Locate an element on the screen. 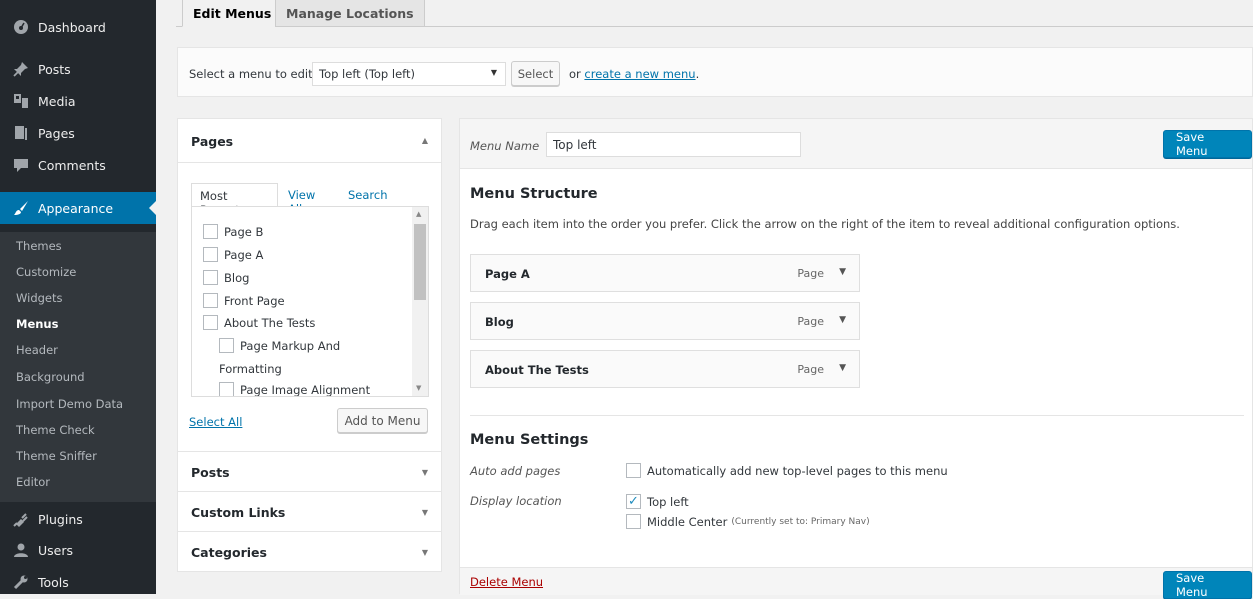  menu-item: Blog Page ▼ is located at coordinates (665, 321).